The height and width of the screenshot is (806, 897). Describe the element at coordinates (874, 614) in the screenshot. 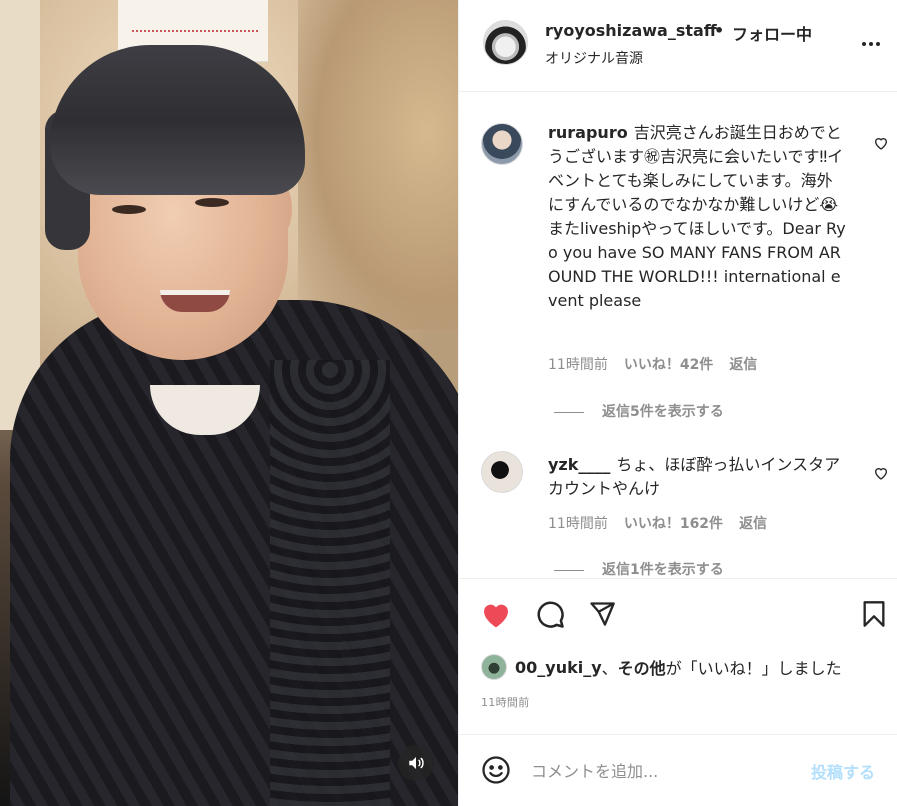

I see `bookmark-icon` at that location.